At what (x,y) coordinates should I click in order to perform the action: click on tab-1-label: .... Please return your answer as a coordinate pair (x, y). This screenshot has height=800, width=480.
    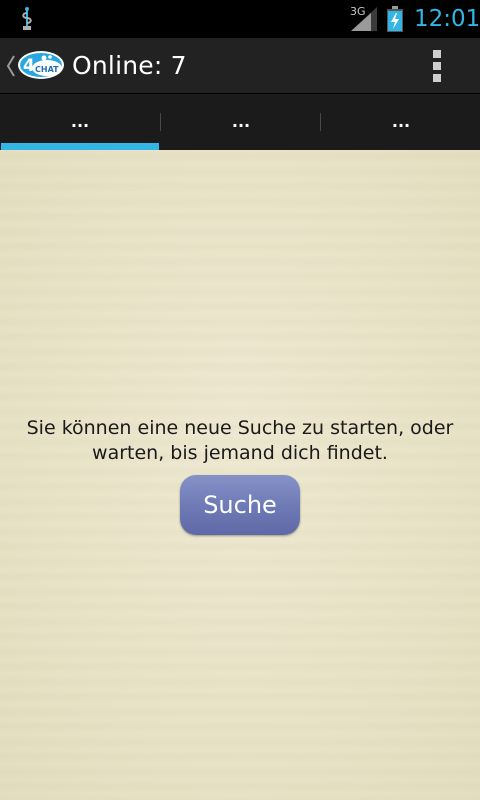
    Looking at the image, I should click on (80, 121).